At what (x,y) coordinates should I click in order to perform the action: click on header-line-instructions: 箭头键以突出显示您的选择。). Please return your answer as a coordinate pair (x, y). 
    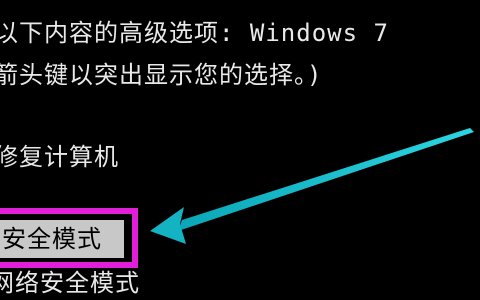
    Looking at the image, I should click on (161, 75).